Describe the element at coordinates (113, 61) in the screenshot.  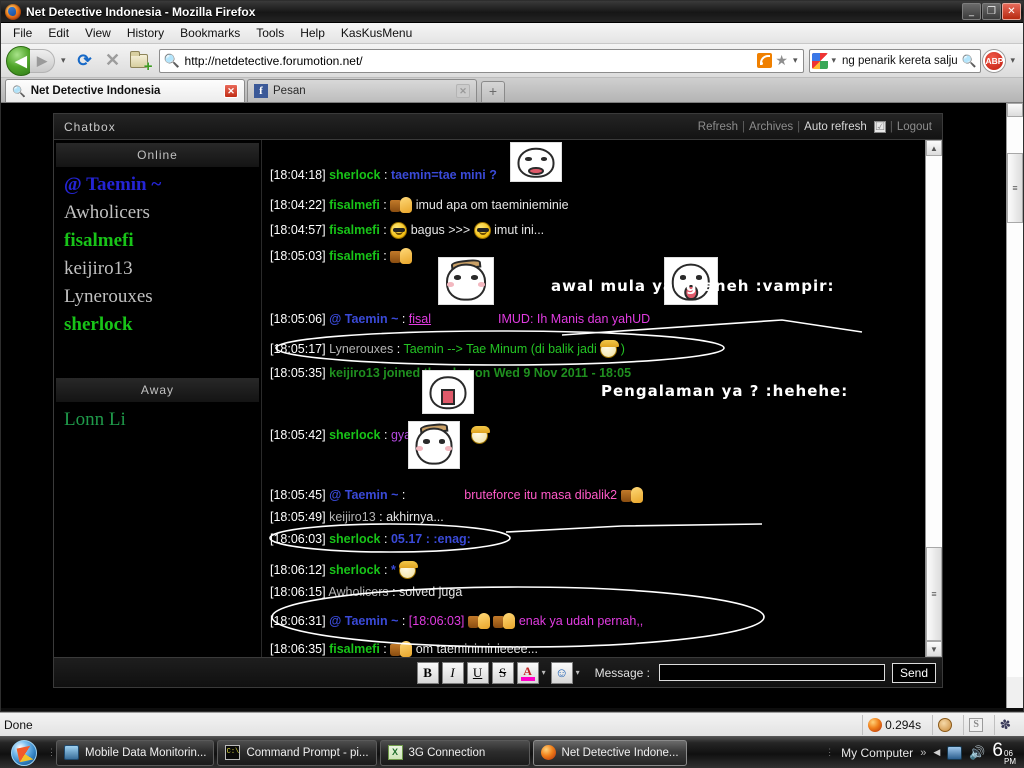
I see `stop-button: ✕` at that location.